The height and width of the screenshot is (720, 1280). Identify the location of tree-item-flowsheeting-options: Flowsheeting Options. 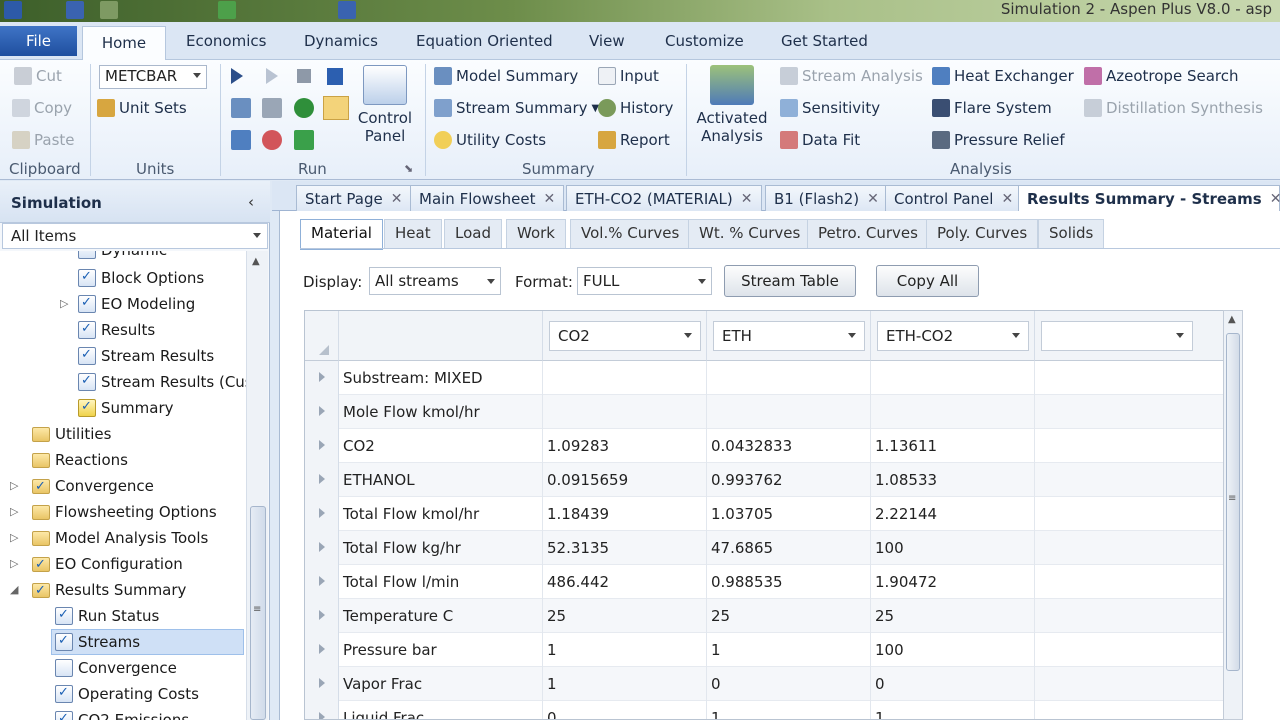
(124, 512).